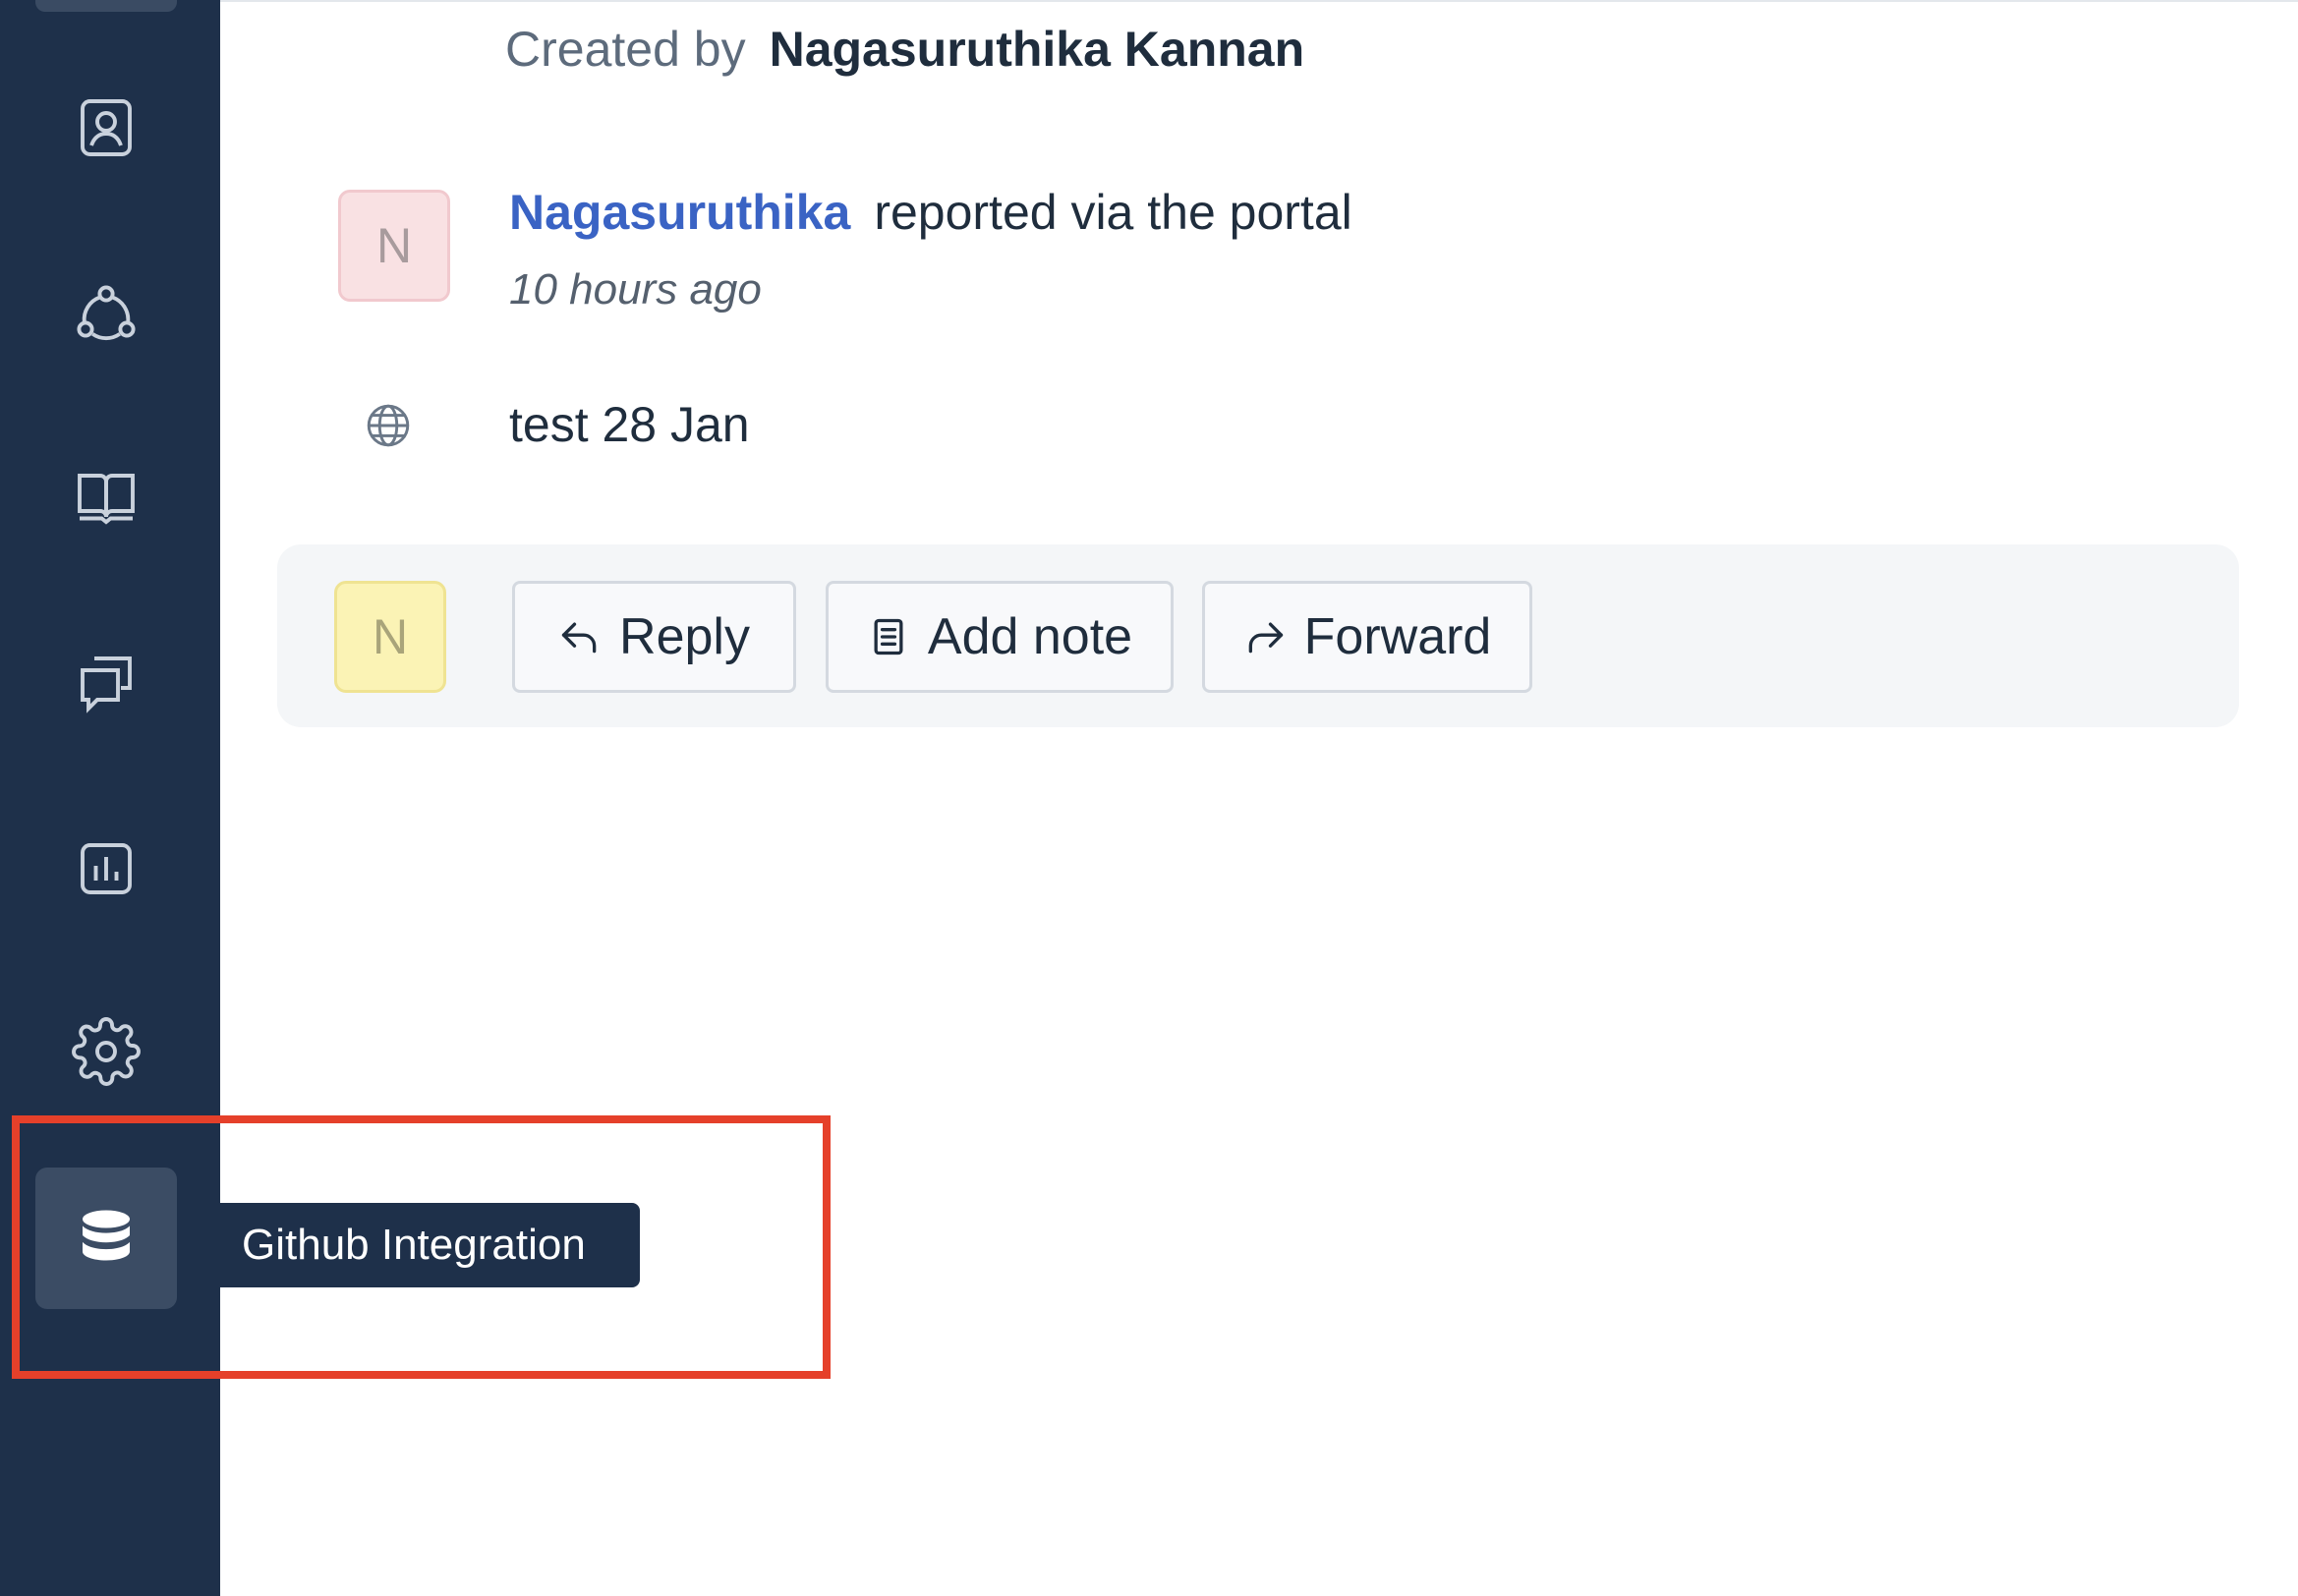 The height and width of the screenshot is (1596, 2298). Describe the element at coordinates (1265, 638) in the screenshot. I see `forward-arrow-icon` at that location.